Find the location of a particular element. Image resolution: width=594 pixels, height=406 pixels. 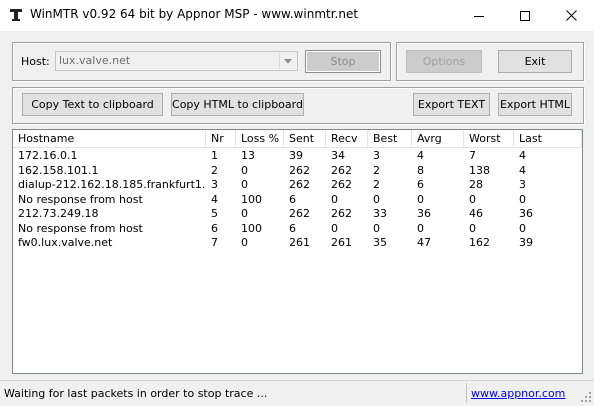

copy-text-button-label: Copy Text to clipboard is located at coordinates (92, 104).